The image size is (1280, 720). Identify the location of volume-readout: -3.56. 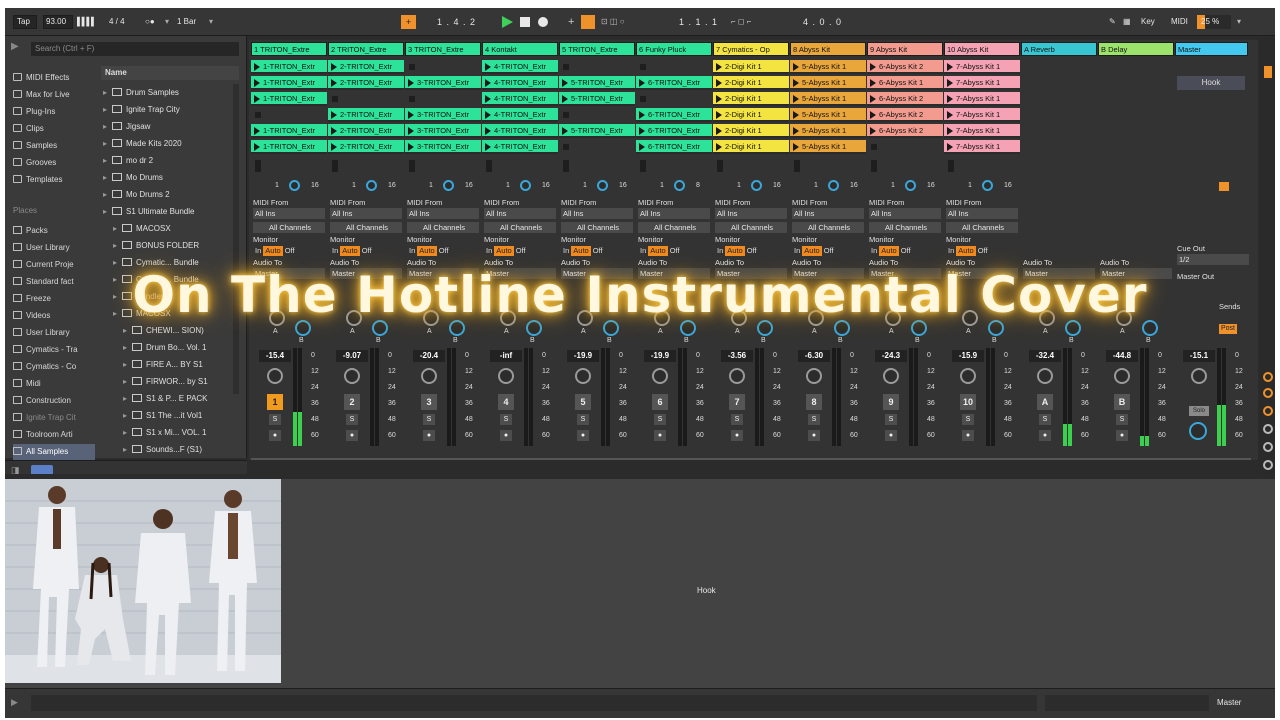
(737, 356).